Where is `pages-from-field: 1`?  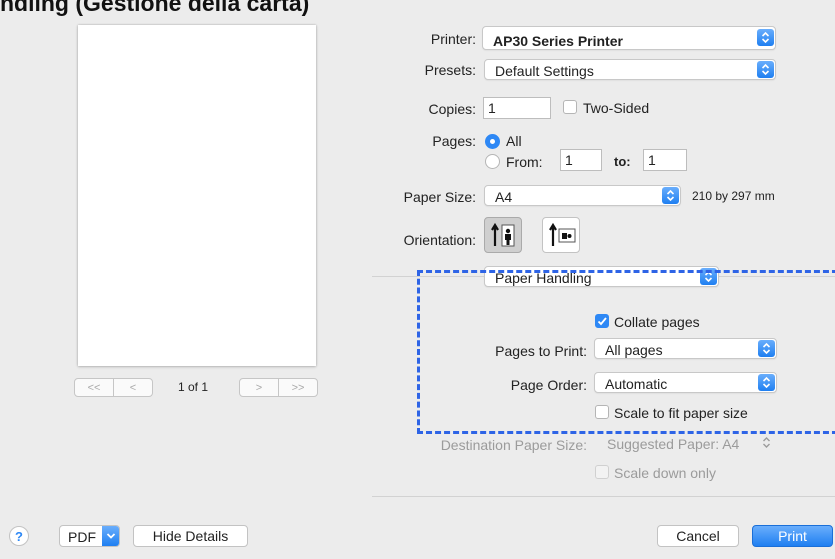 pages-from-field: 1 is located at coordinates (581, 160).